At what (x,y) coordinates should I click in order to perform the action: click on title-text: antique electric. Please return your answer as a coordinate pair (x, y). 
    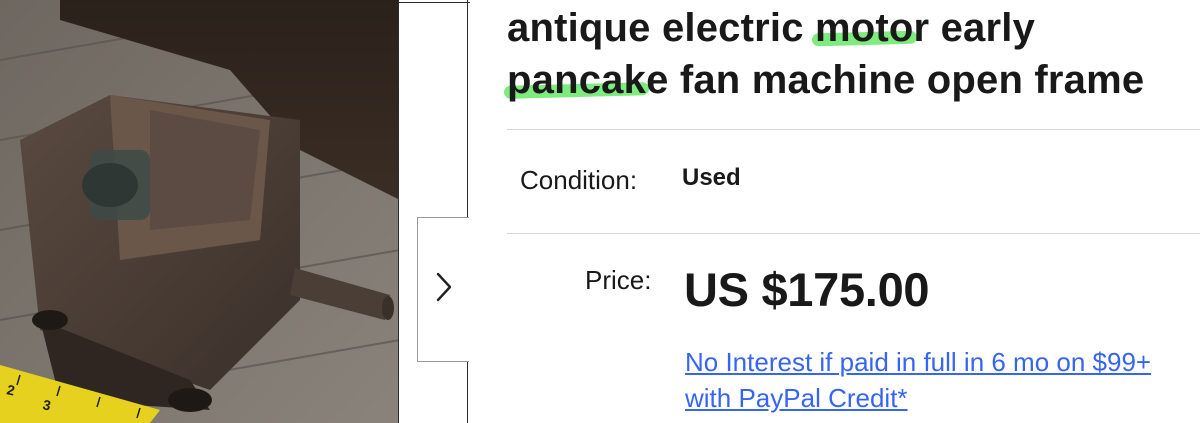
    Looking at the image, I should click on (661, 28).